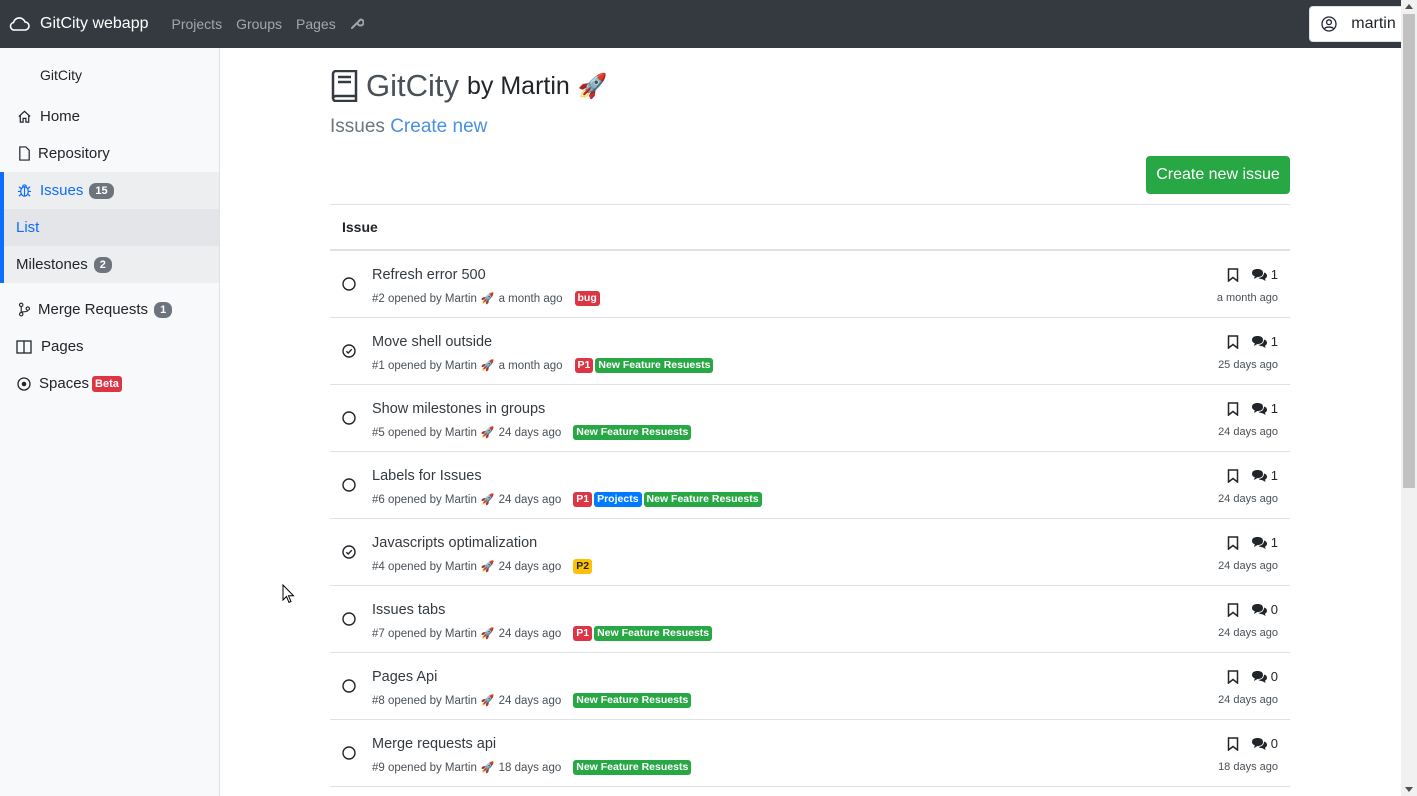 This screenshot has height=796, width=1417. I want to click on issue-opened-ago: 18 days ago, so click(530, 767).